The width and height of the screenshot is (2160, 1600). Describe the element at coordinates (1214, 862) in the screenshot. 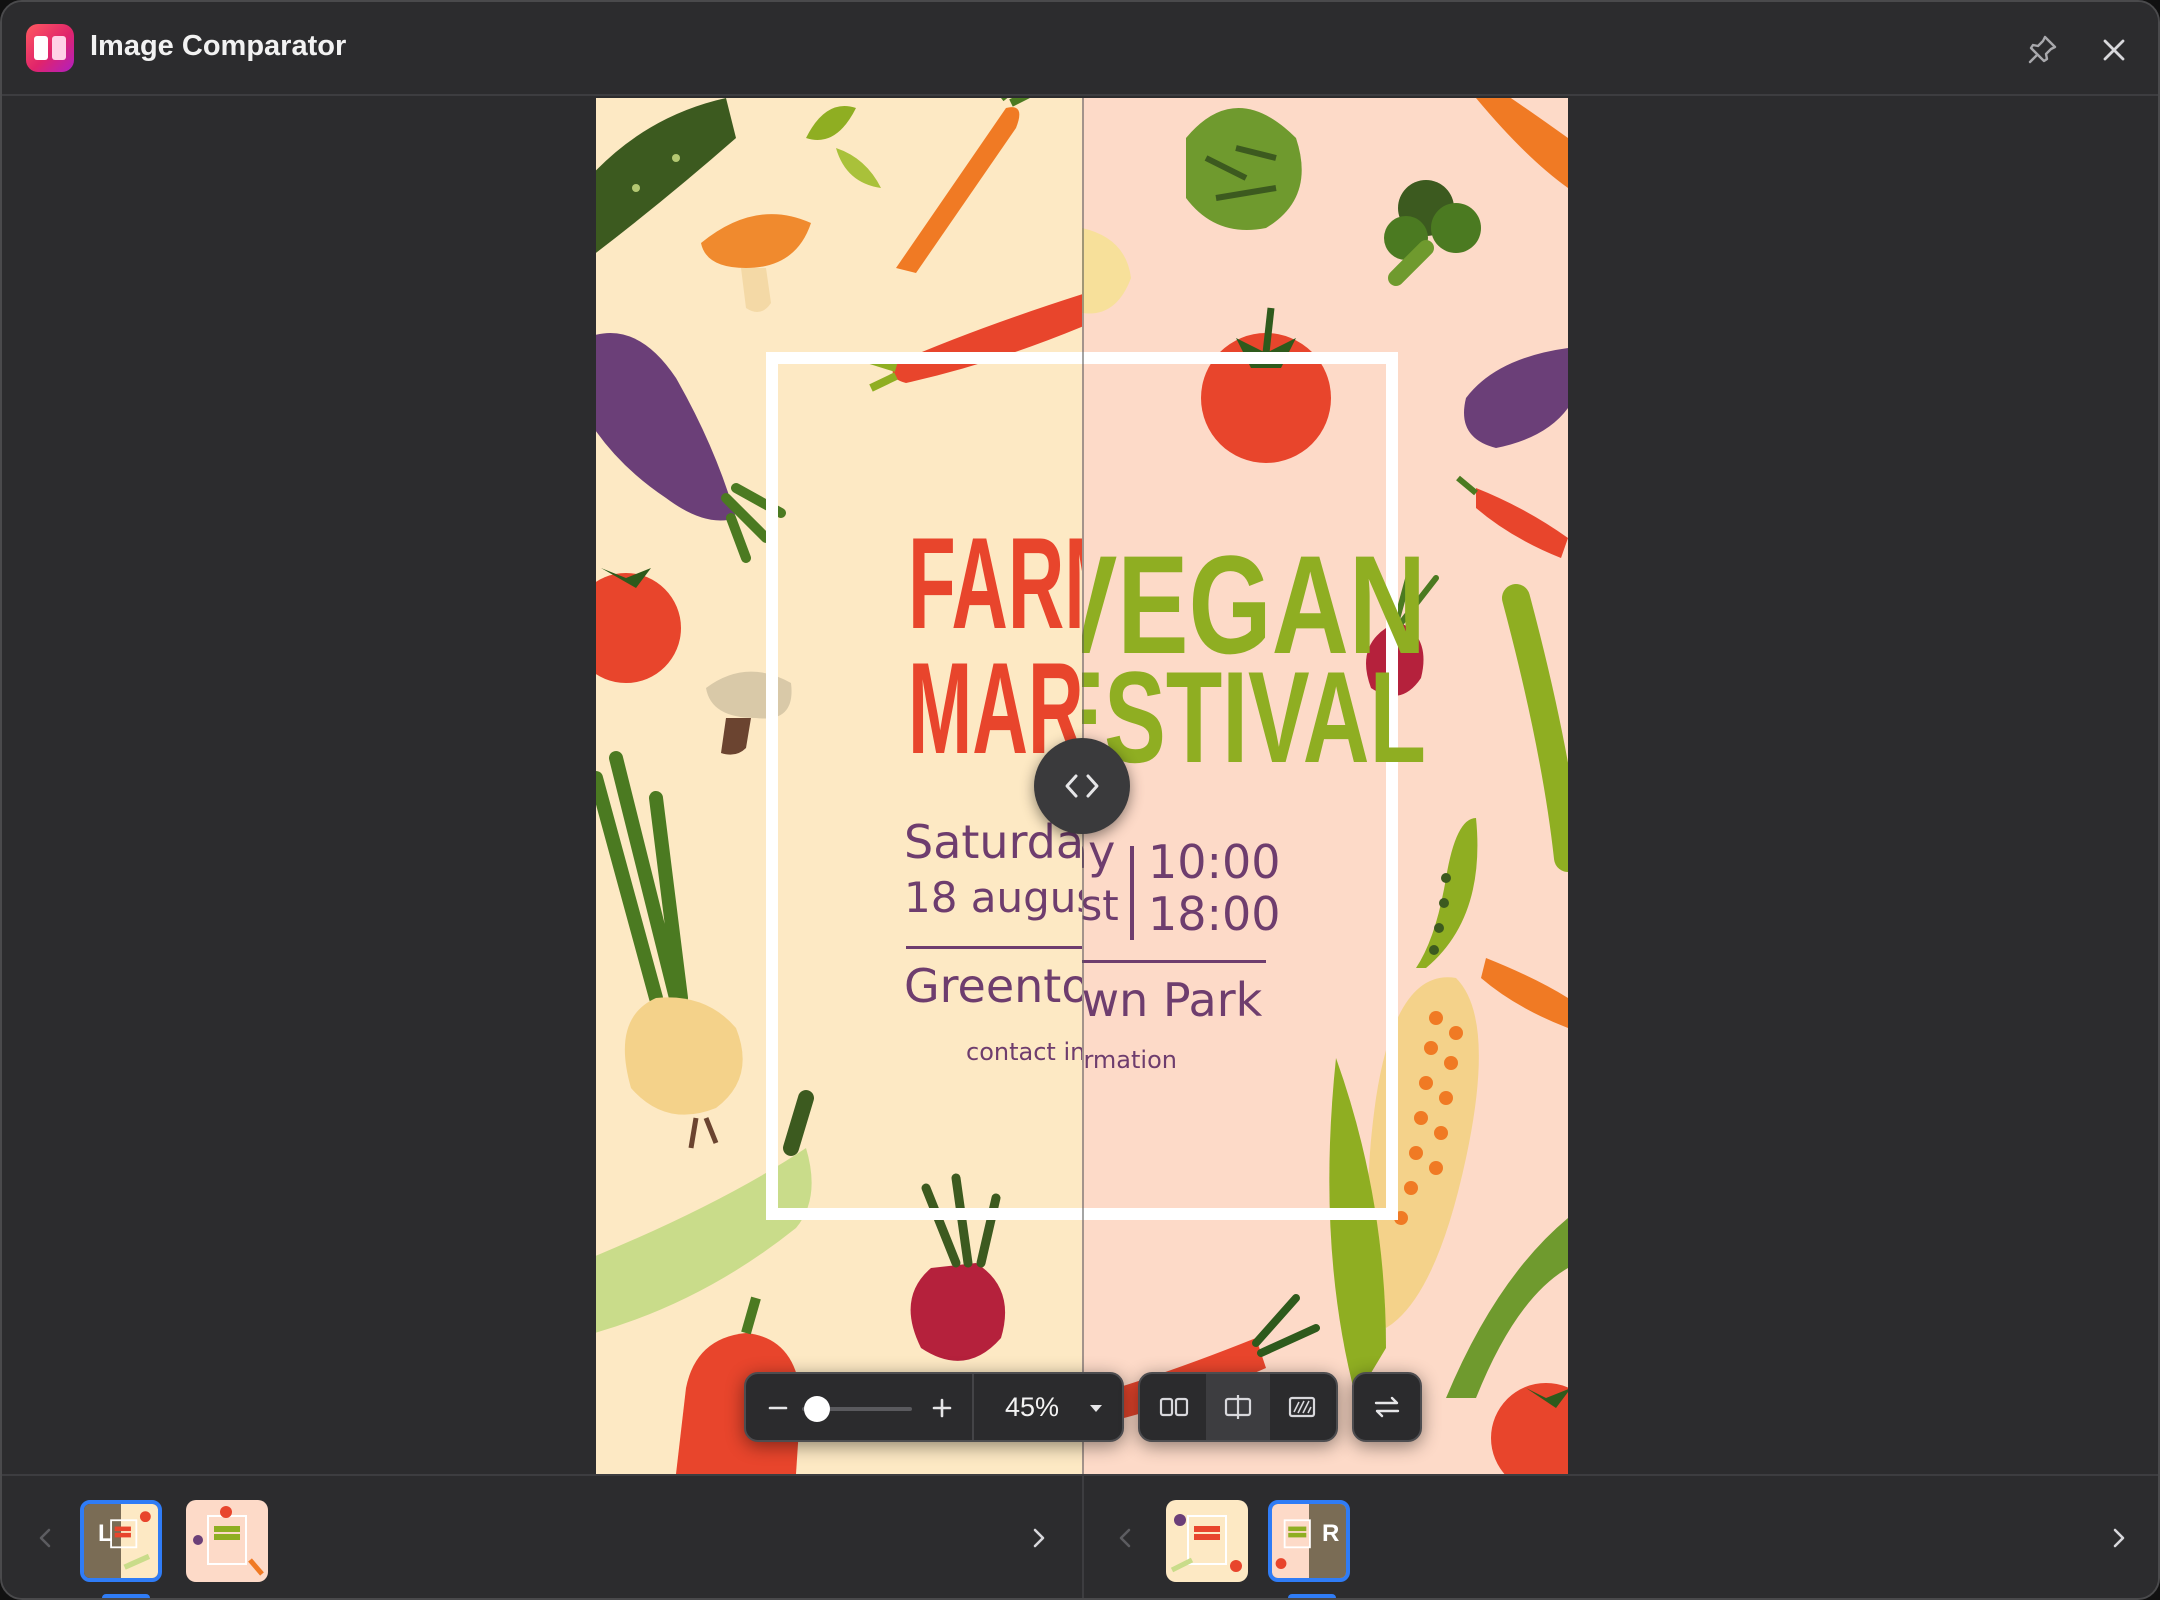

I see `poster-right-time-start: 10:00` at that location.